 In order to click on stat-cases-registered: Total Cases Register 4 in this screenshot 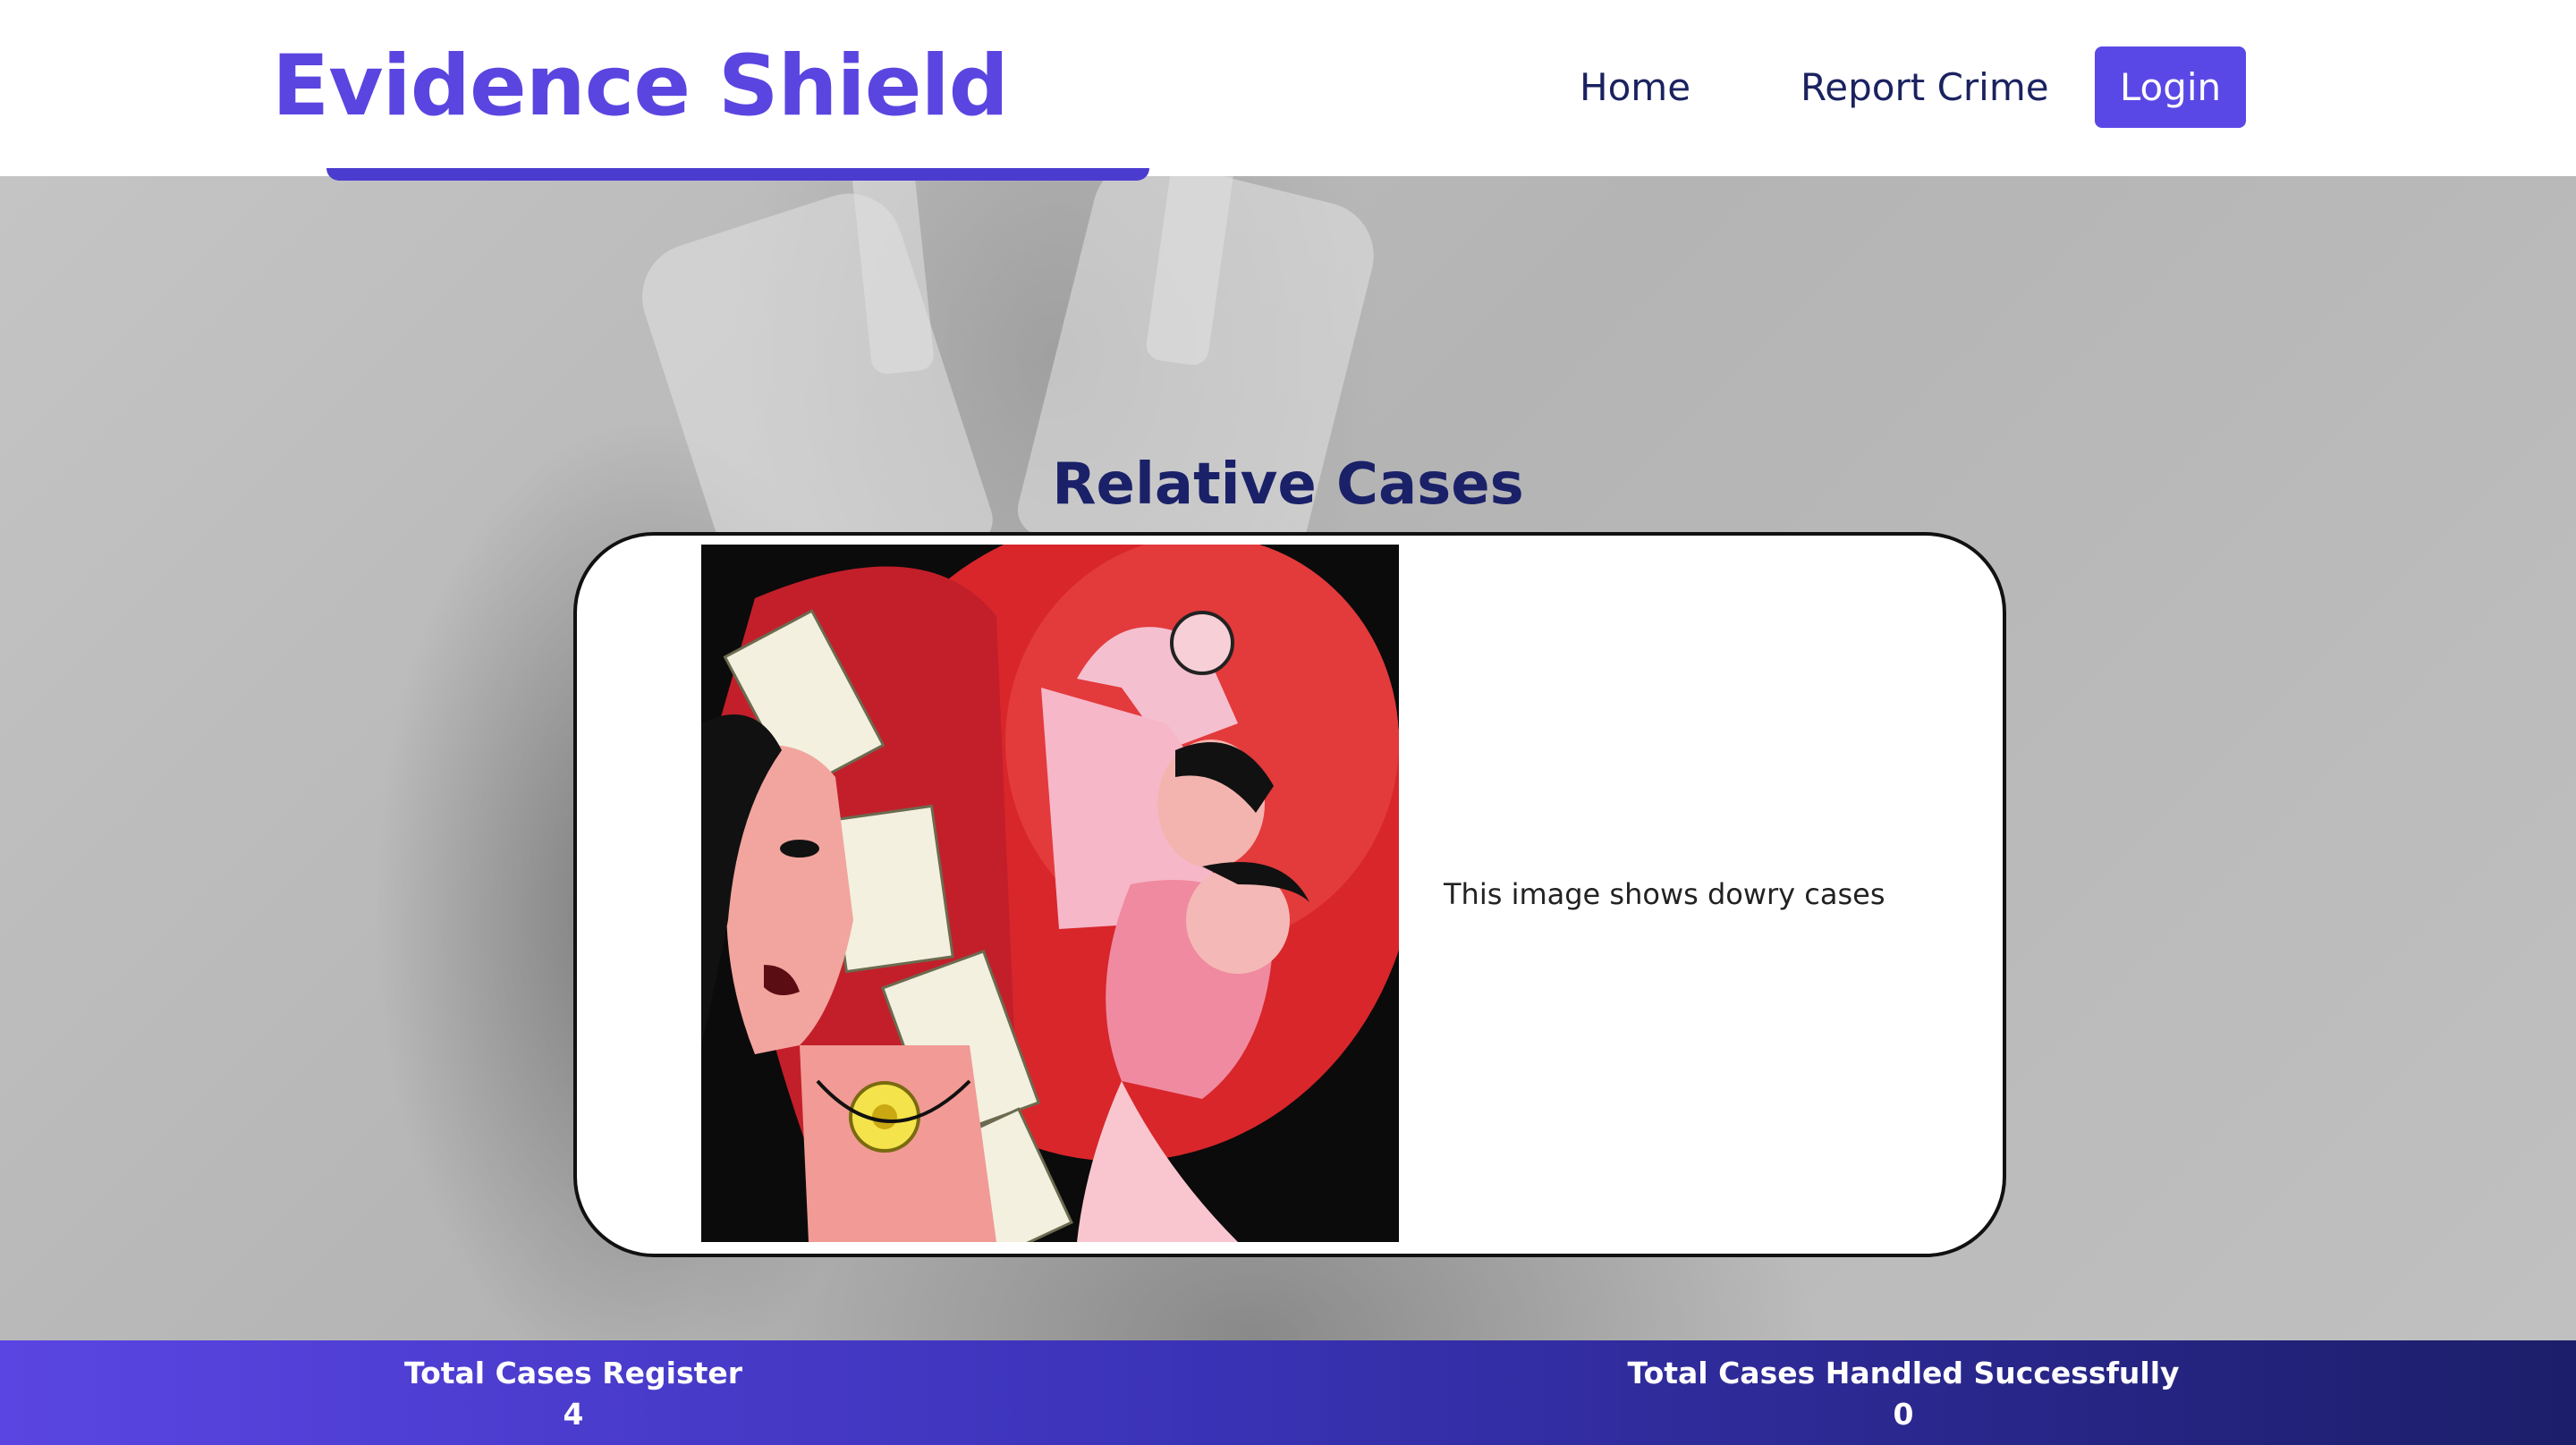, I will do `click(573, 1394)`.